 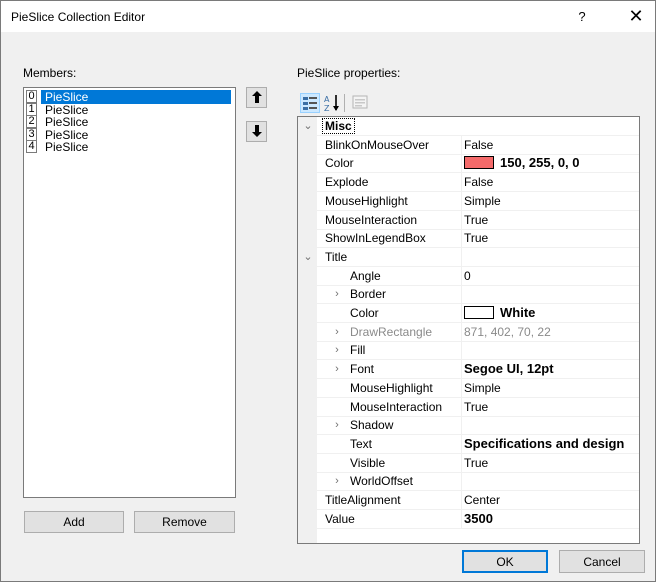 I want to click on cancel-button: Cancel, so click(x=602, y=561).